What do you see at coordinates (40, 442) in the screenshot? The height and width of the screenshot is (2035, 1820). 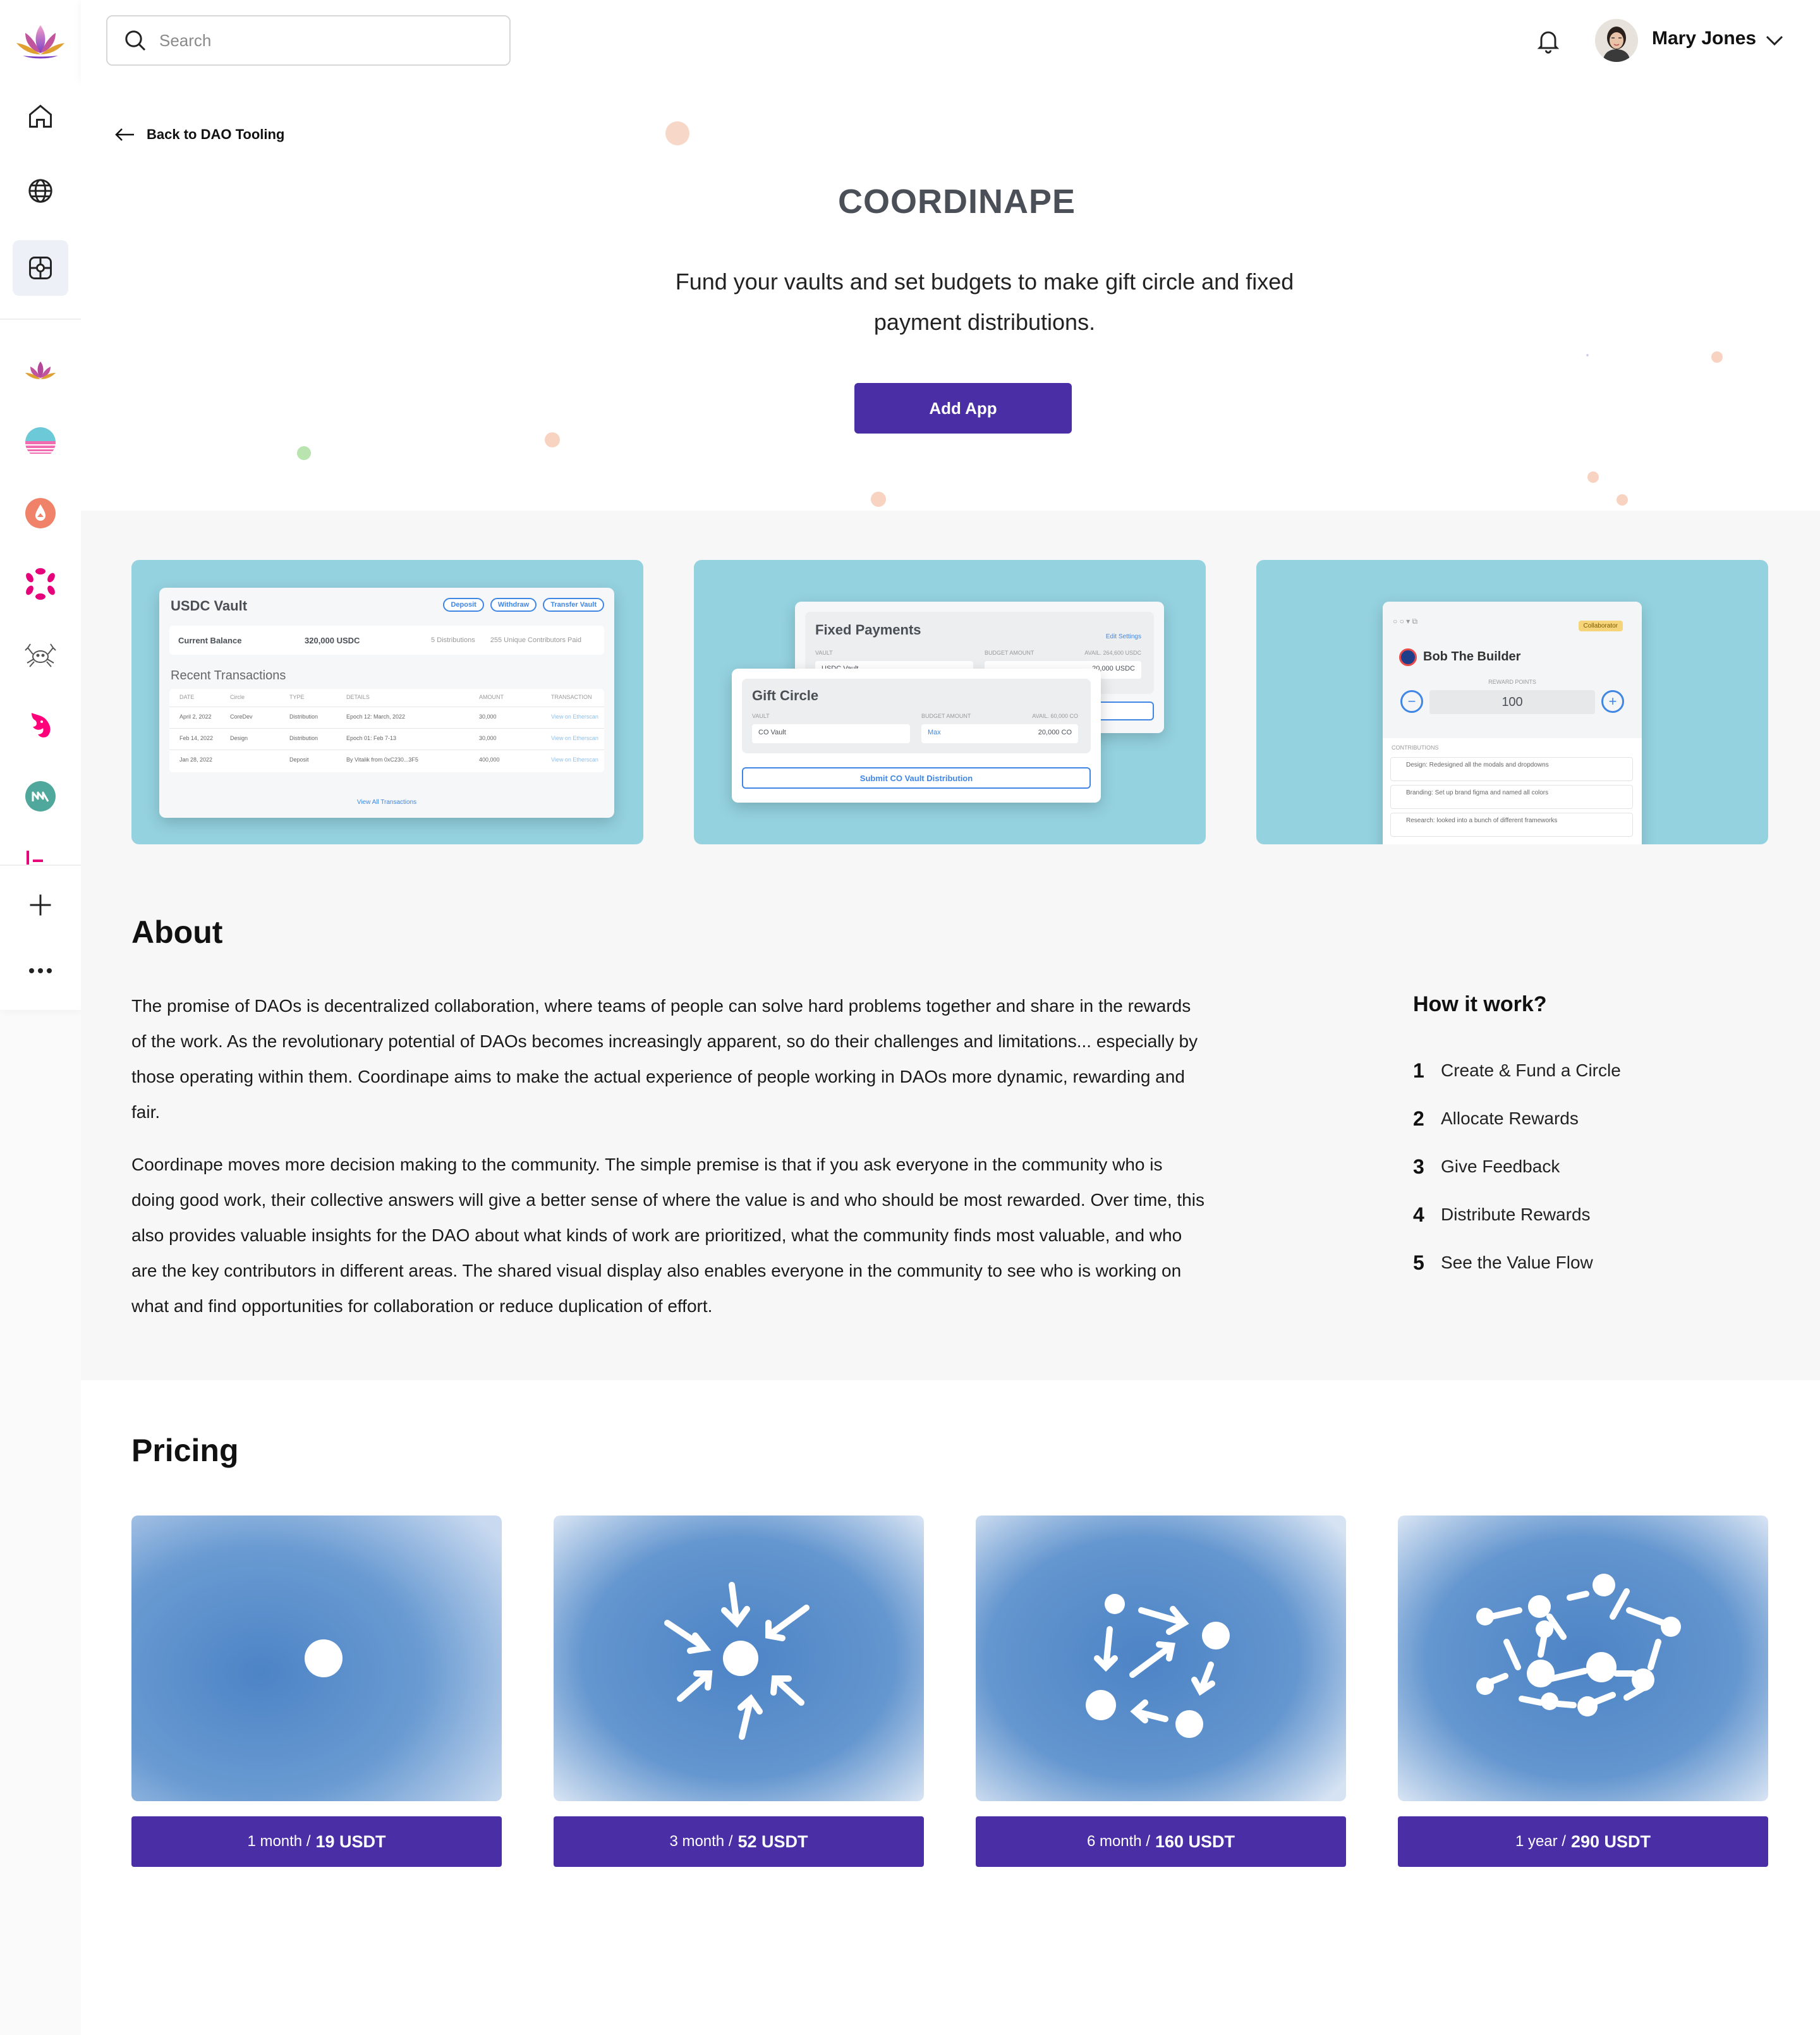 I see `sunset-app-icon` at bounding box center [40, 442].